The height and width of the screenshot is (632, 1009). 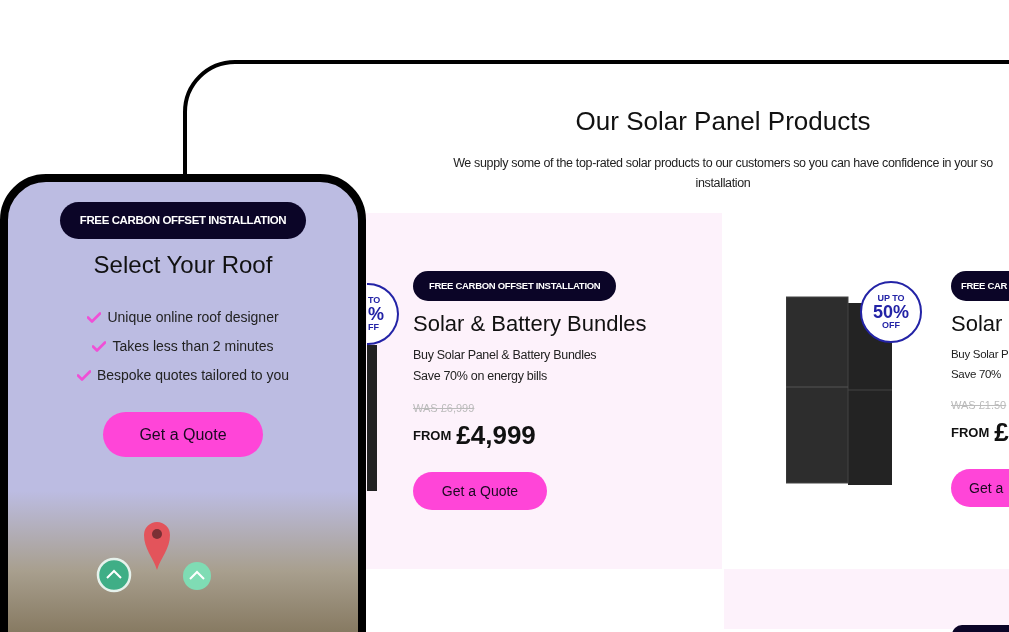 I want to click on feature-text: Takes less than 2 minutes, so click(x=193, y=347).